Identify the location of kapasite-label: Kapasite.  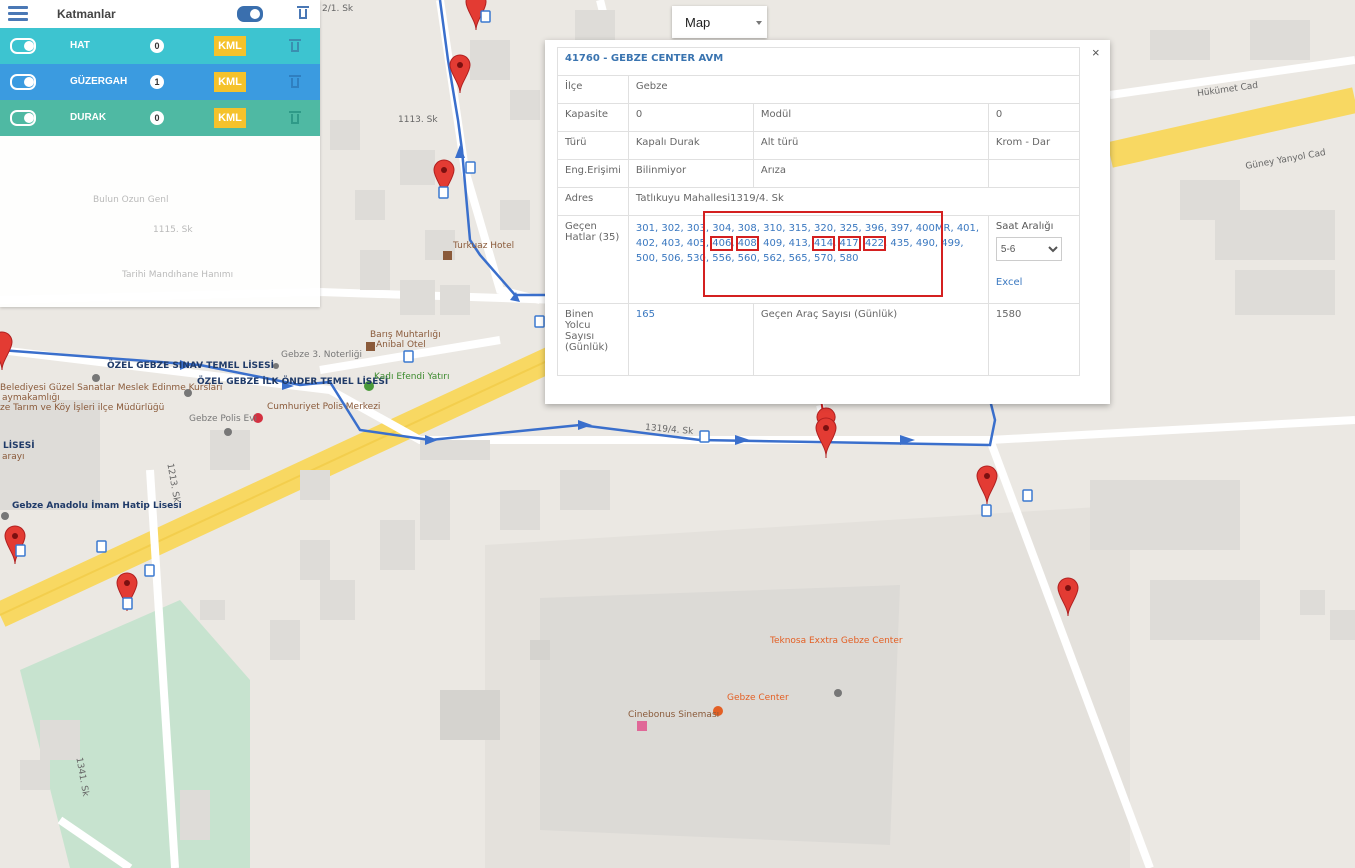
(593, 117).